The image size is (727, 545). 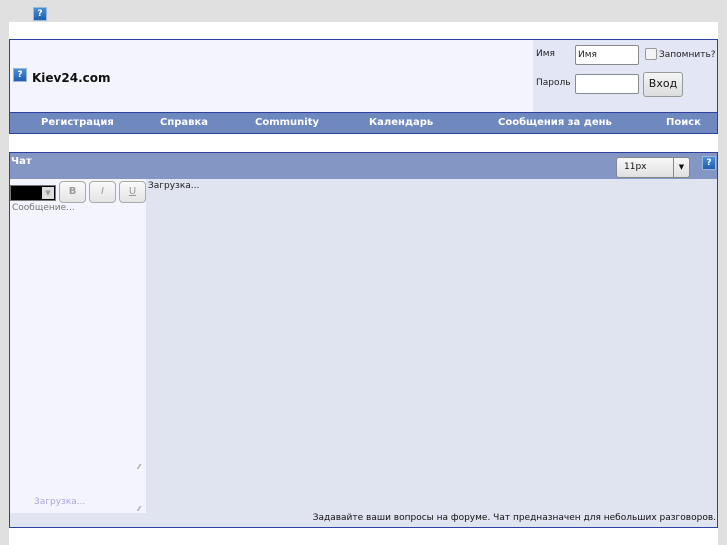 I want to click on chat-help-icon: ?, so click(x=709, y=163).